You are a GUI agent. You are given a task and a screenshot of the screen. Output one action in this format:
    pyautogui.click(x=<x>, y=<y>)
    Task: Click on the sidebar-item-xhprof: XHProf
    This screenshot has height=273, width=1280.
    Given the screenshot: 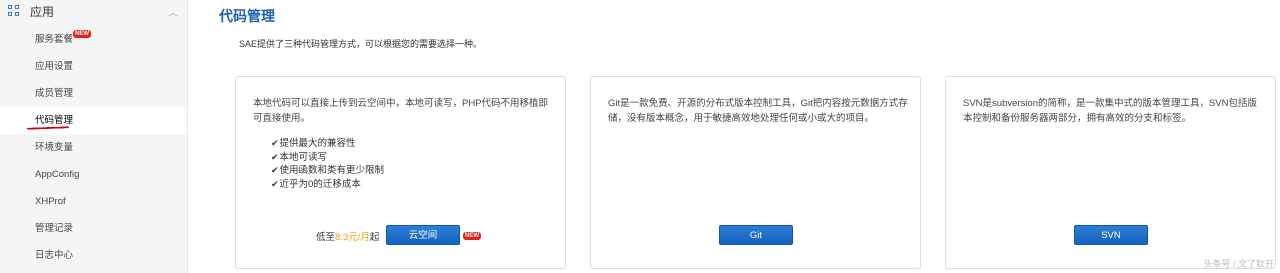 What is the action you would take?
    pyautogui.click(x=93, y=201)
    